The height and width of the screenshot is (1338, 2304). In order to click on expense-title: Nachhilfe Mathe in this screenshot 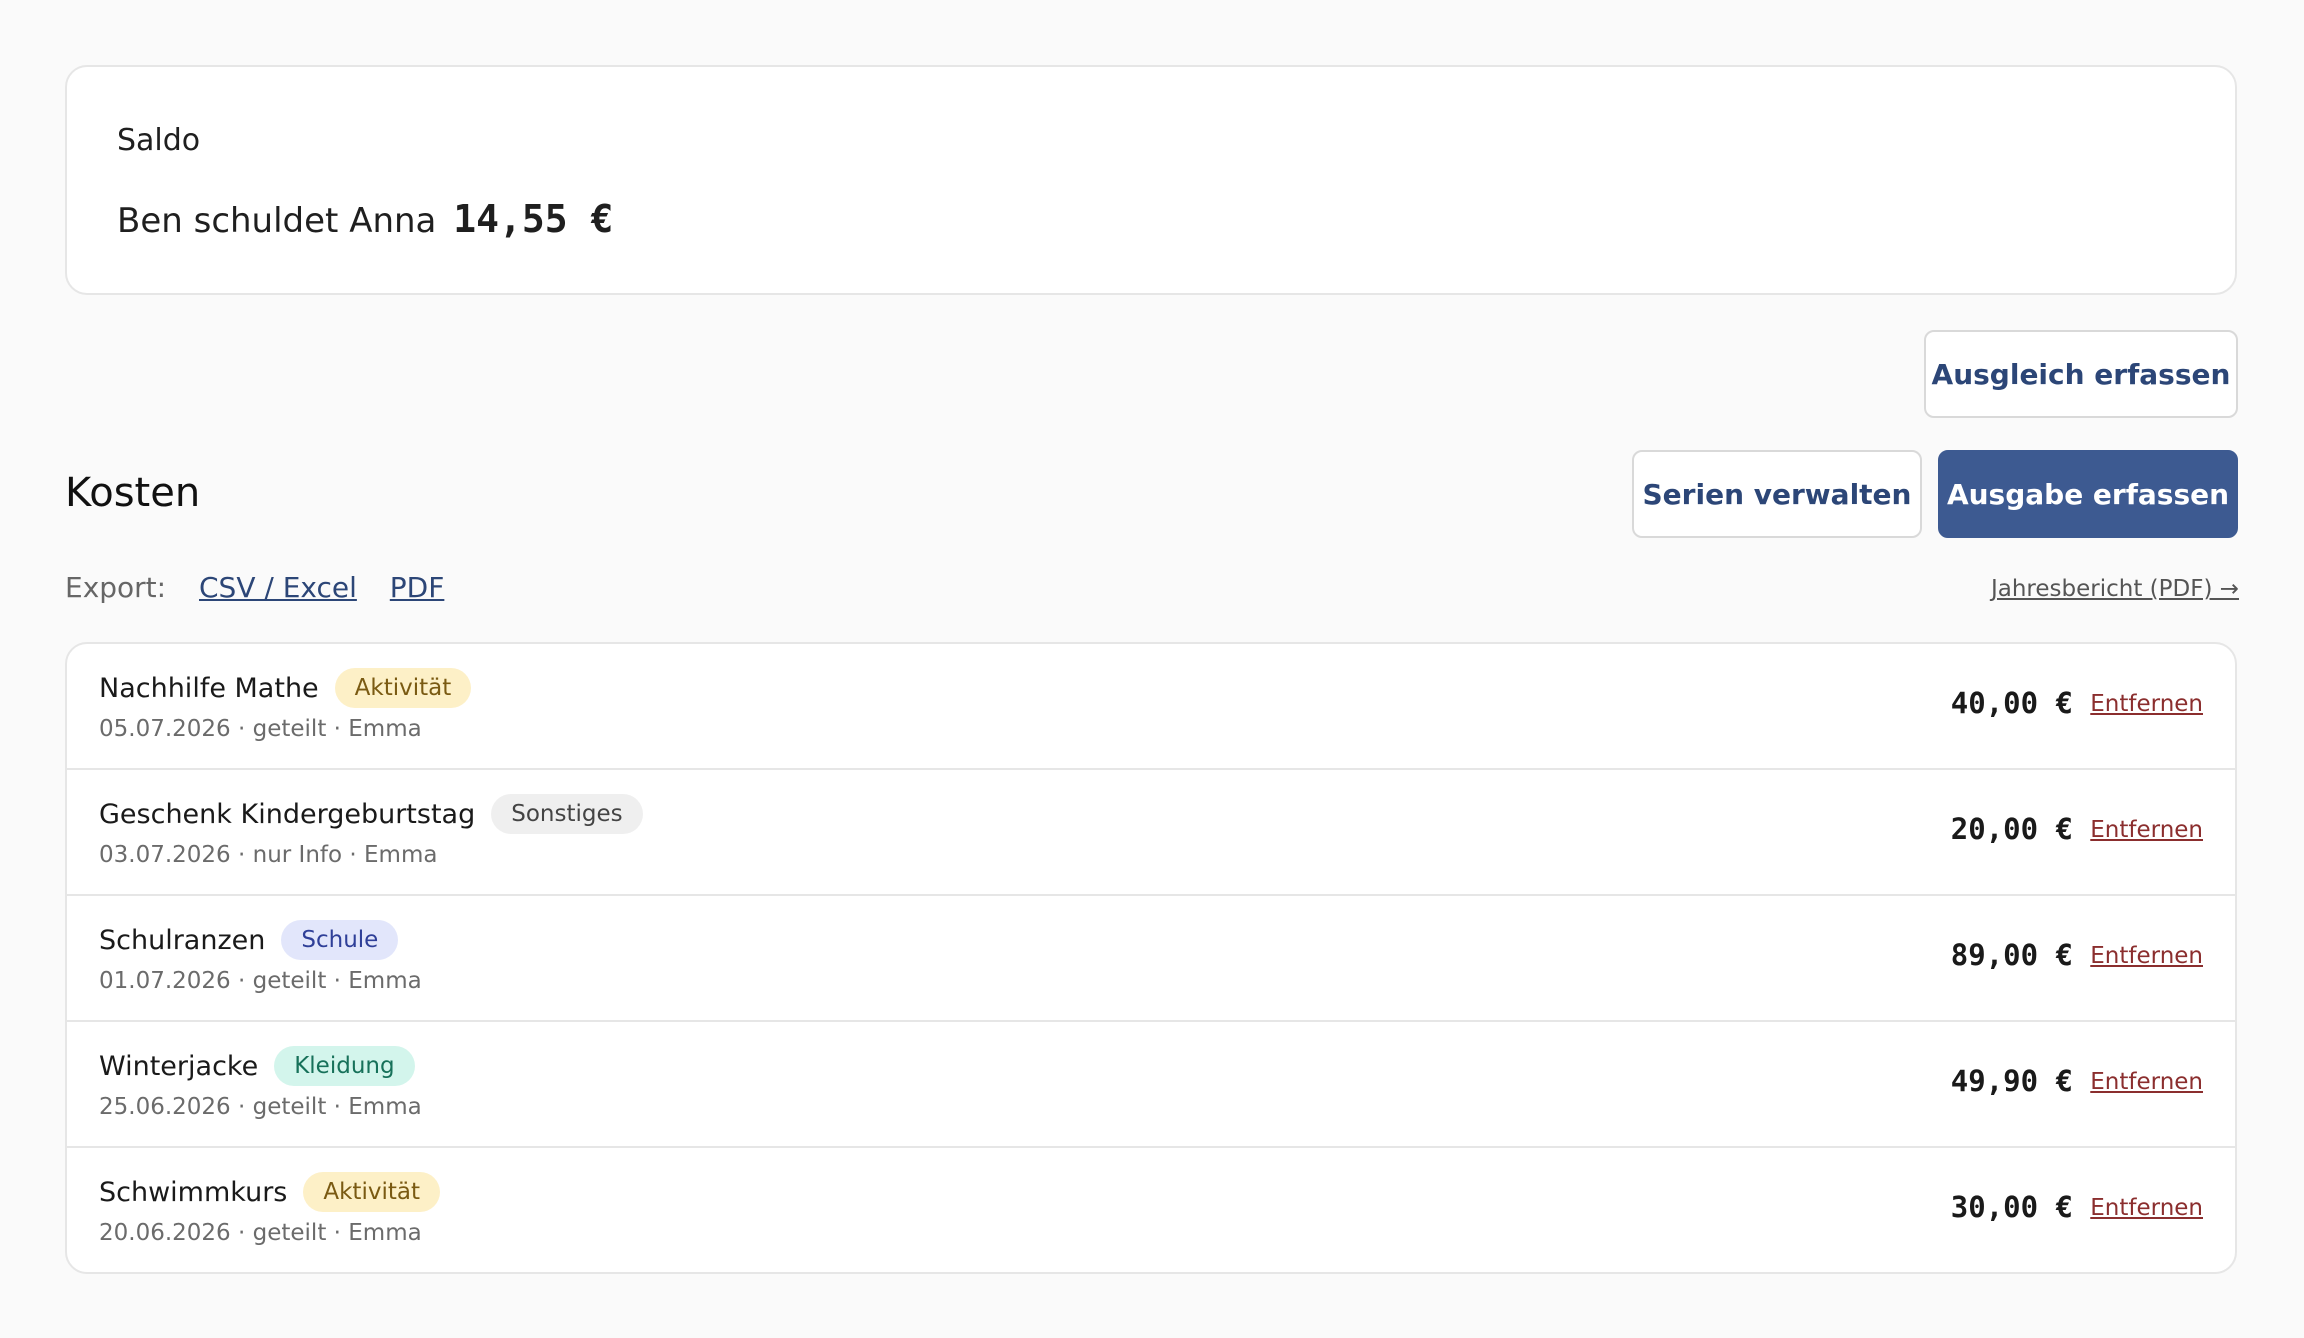, I will do `click(209, 688)`.